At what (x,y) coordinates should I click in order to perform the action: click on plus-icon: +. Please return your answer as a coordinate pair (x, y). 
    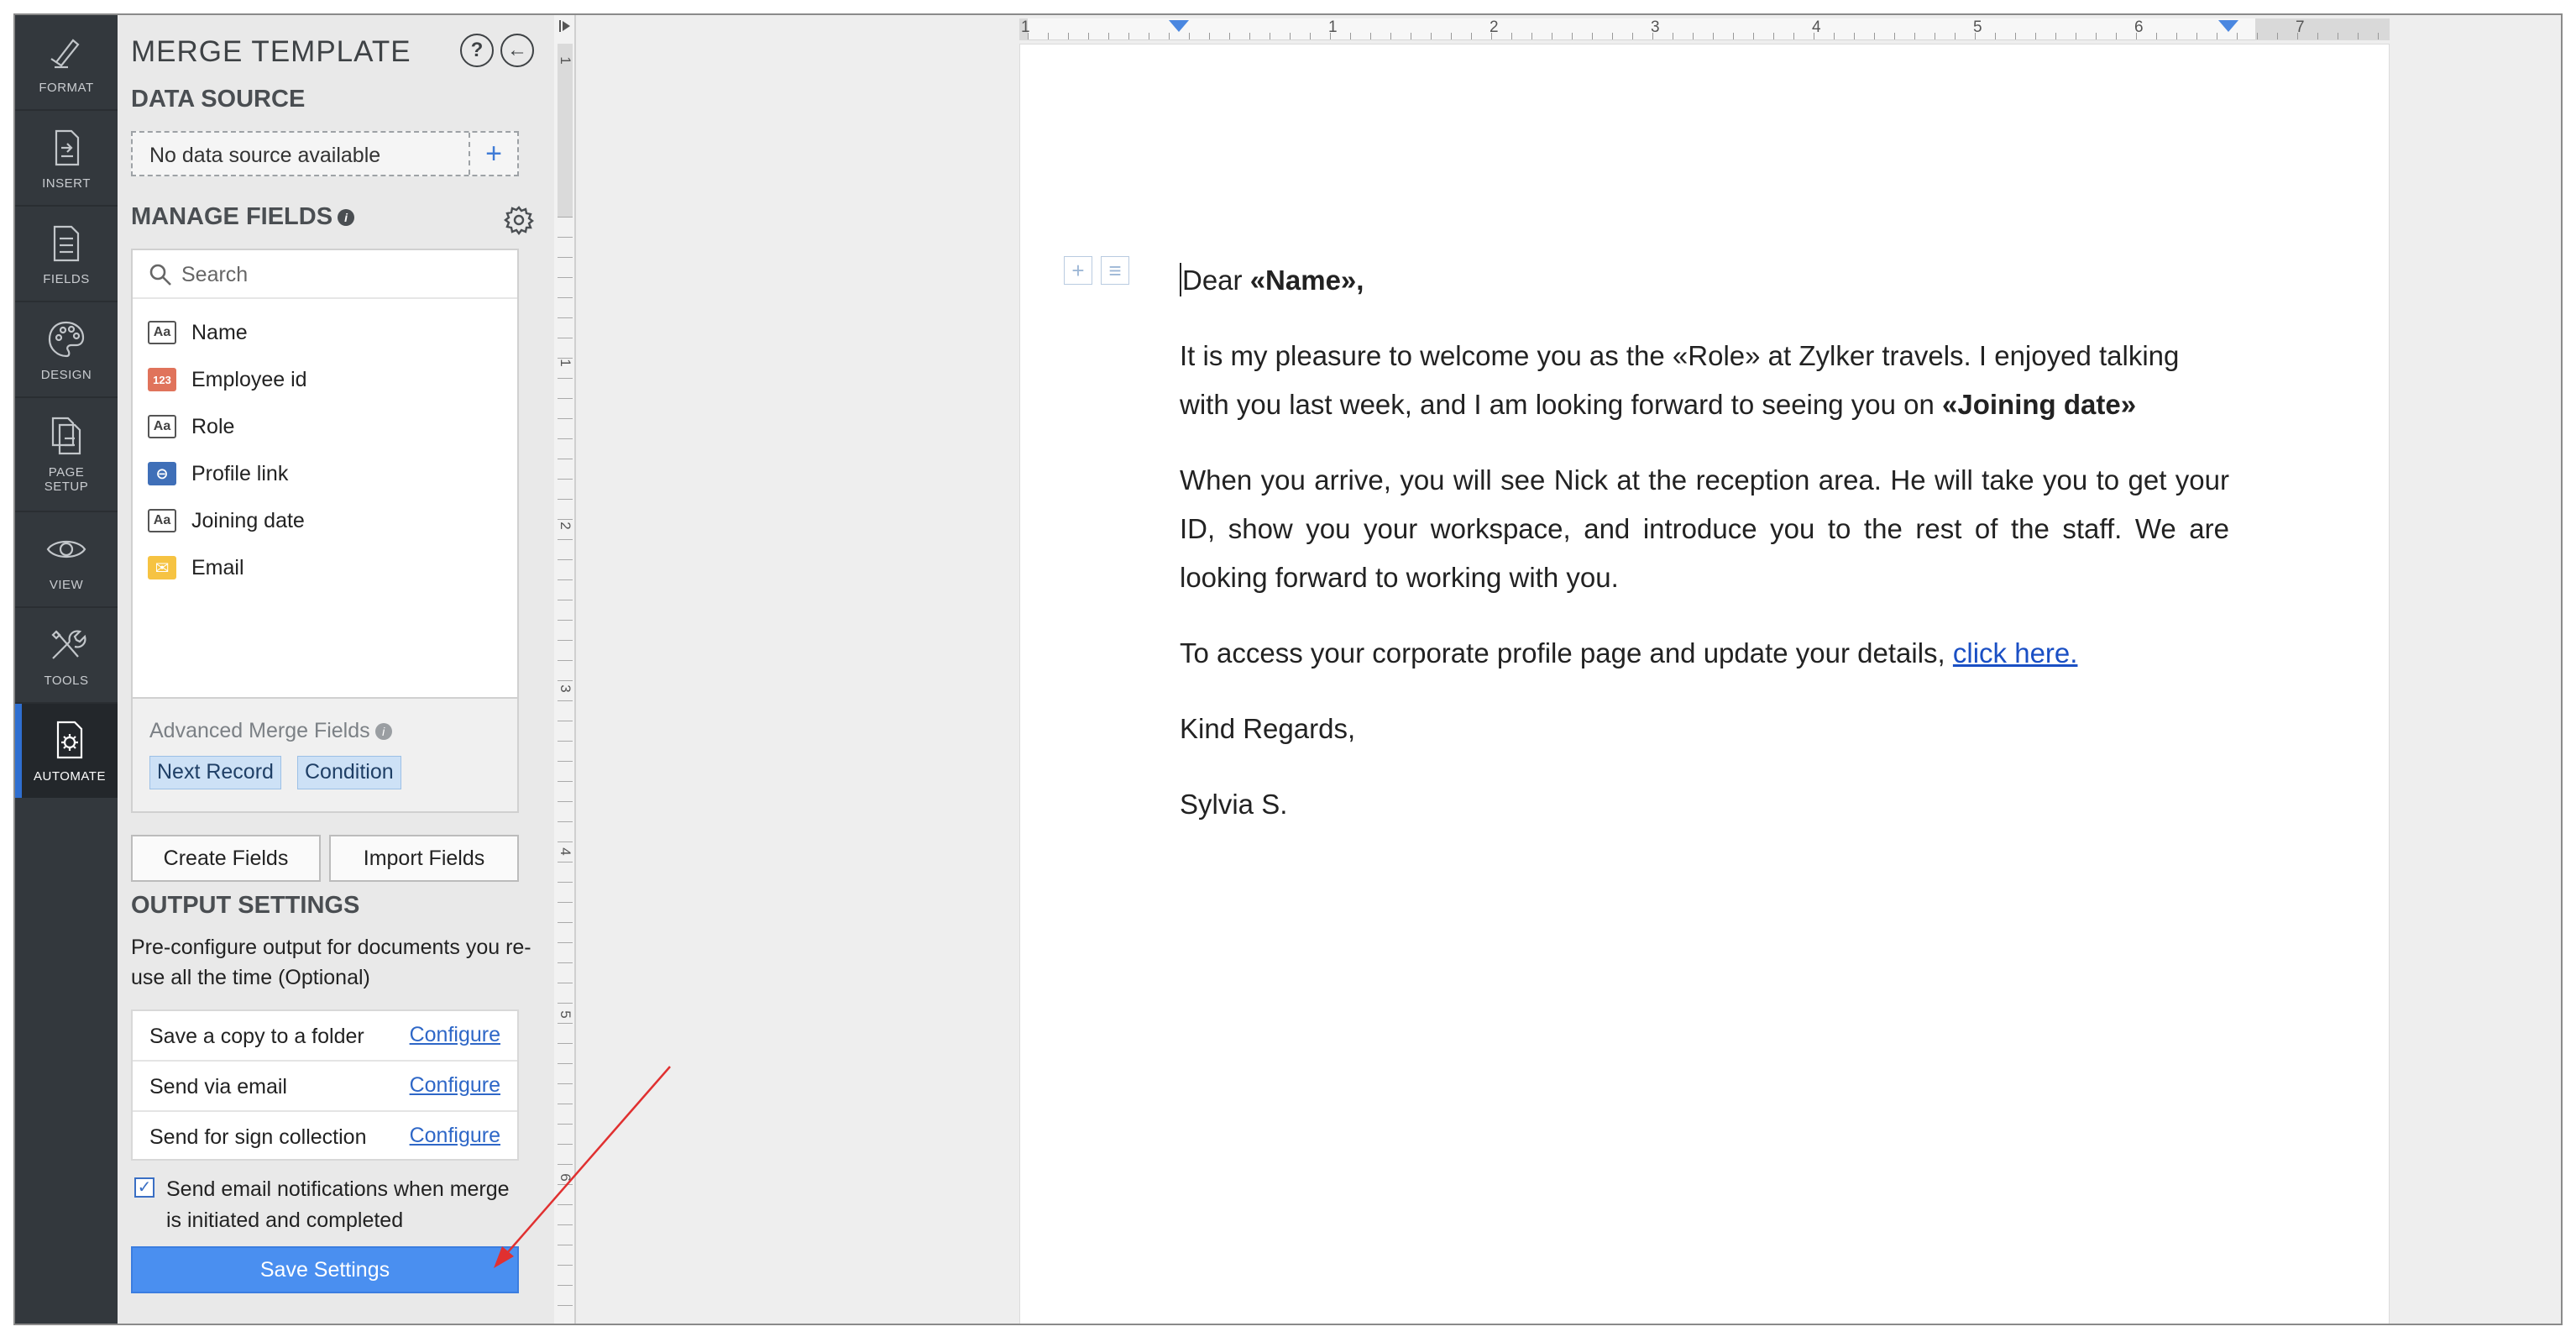
    Looking at the image, I should click on (494, 153).